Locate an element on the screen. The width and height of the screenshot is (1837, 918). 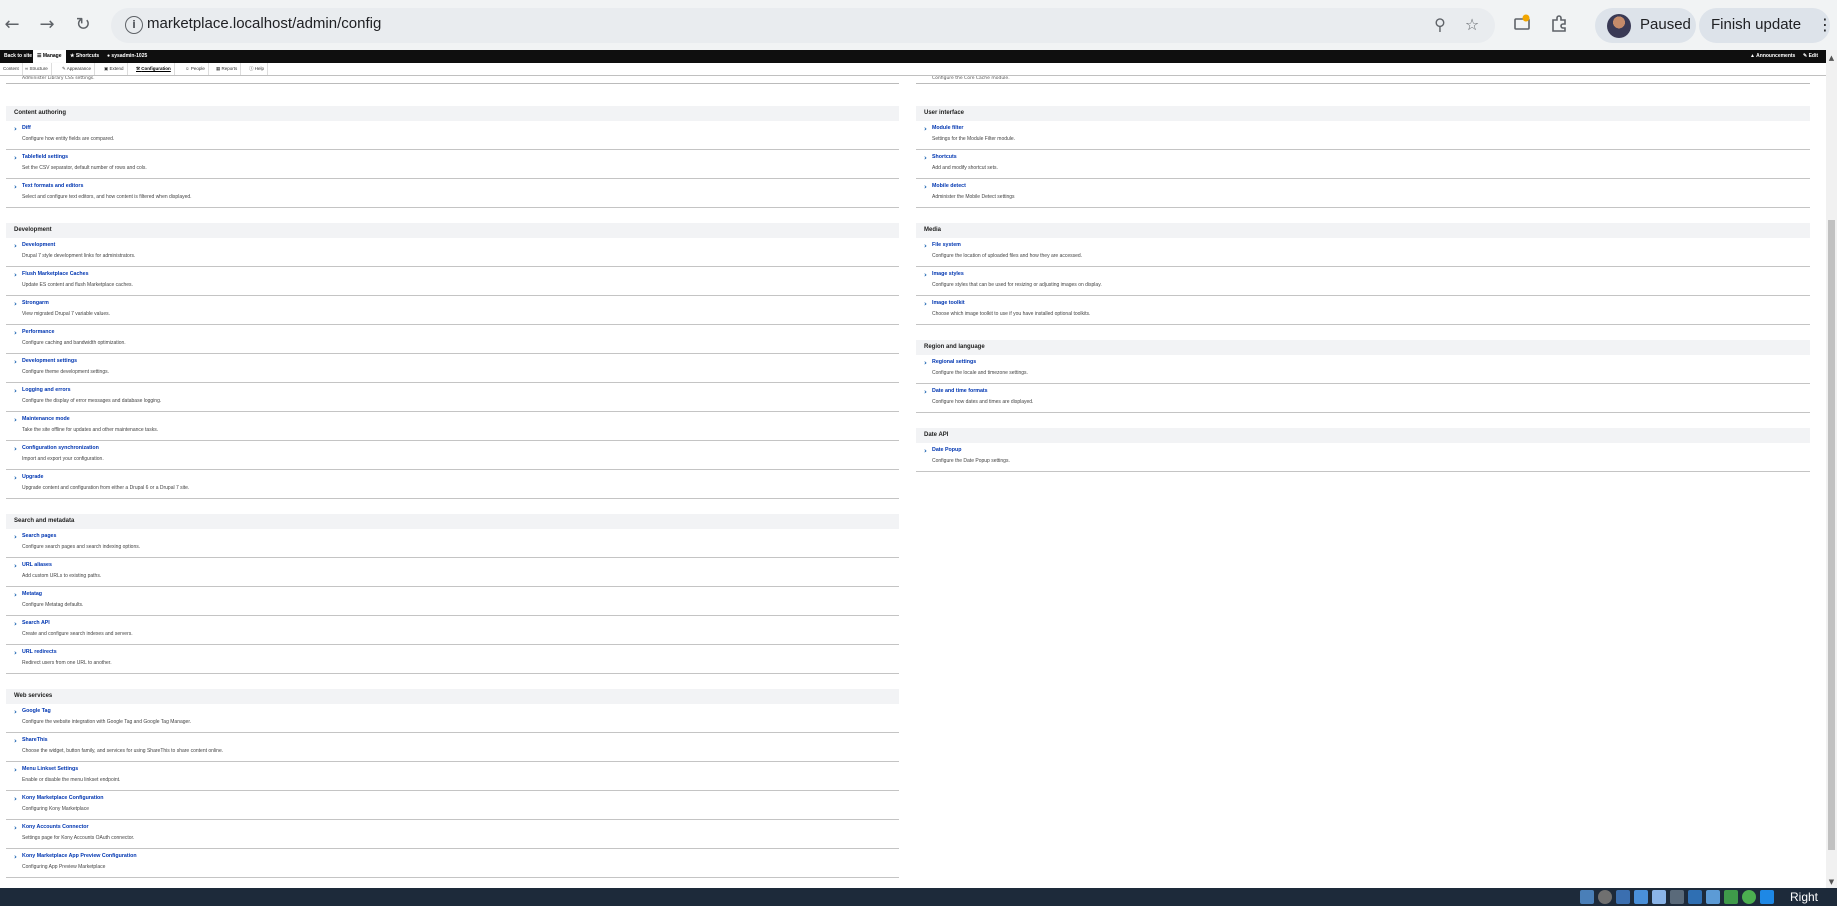
config-item-link: Search pages is located at coordinates (39, 536).